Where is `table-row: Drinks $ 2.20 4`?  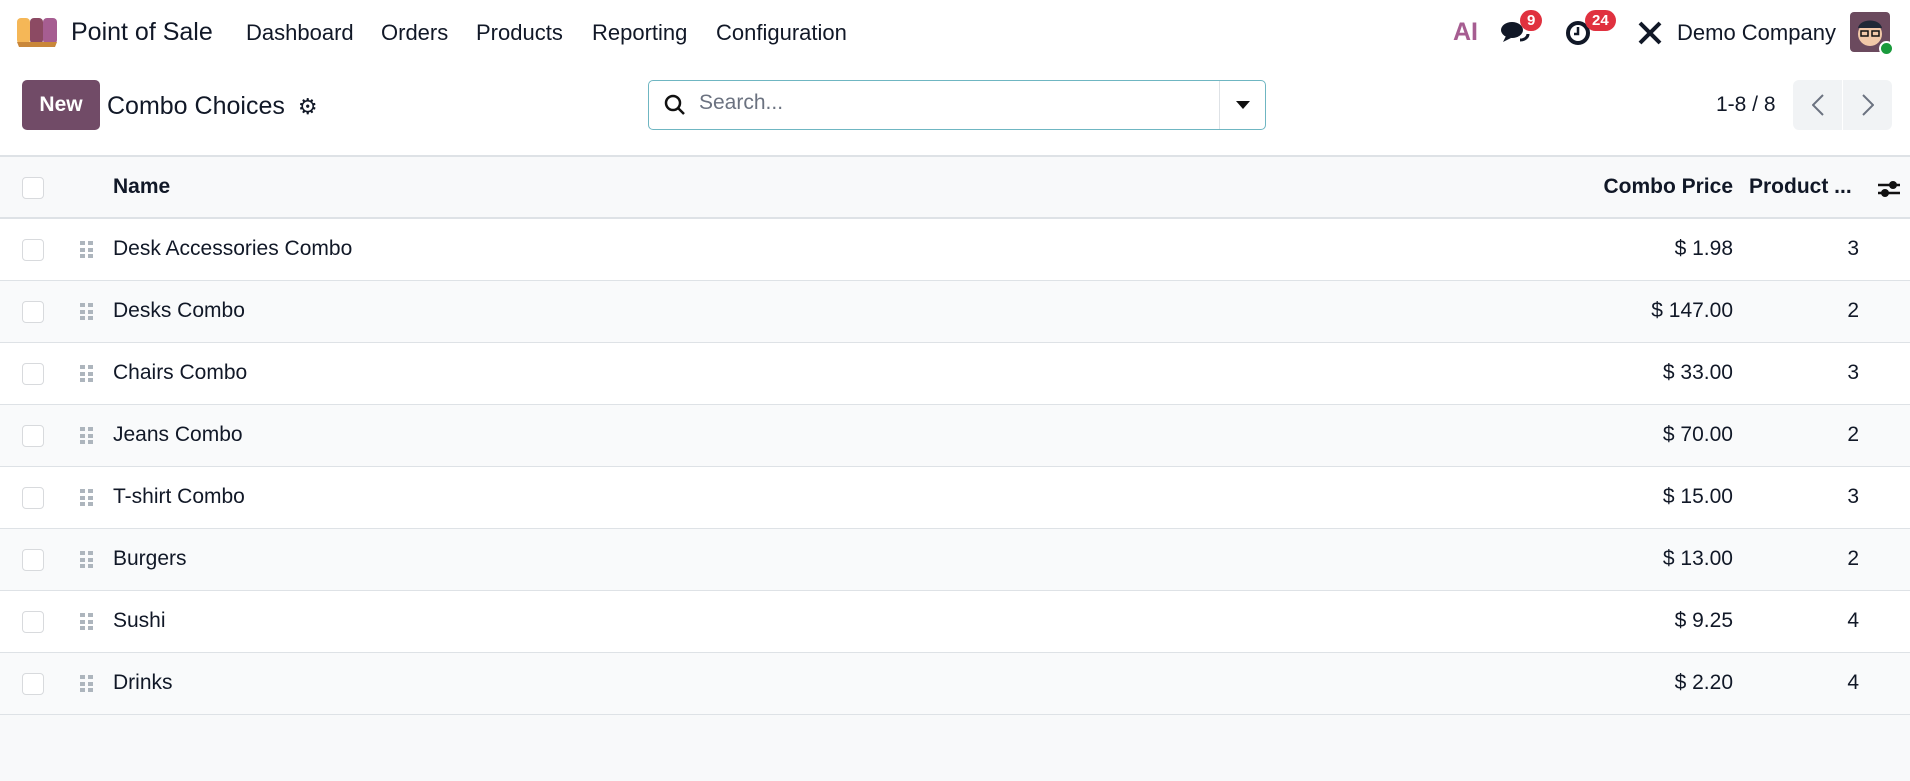 table-row: Drinks $ 2.20 4 is located at coordinates (955, 684).